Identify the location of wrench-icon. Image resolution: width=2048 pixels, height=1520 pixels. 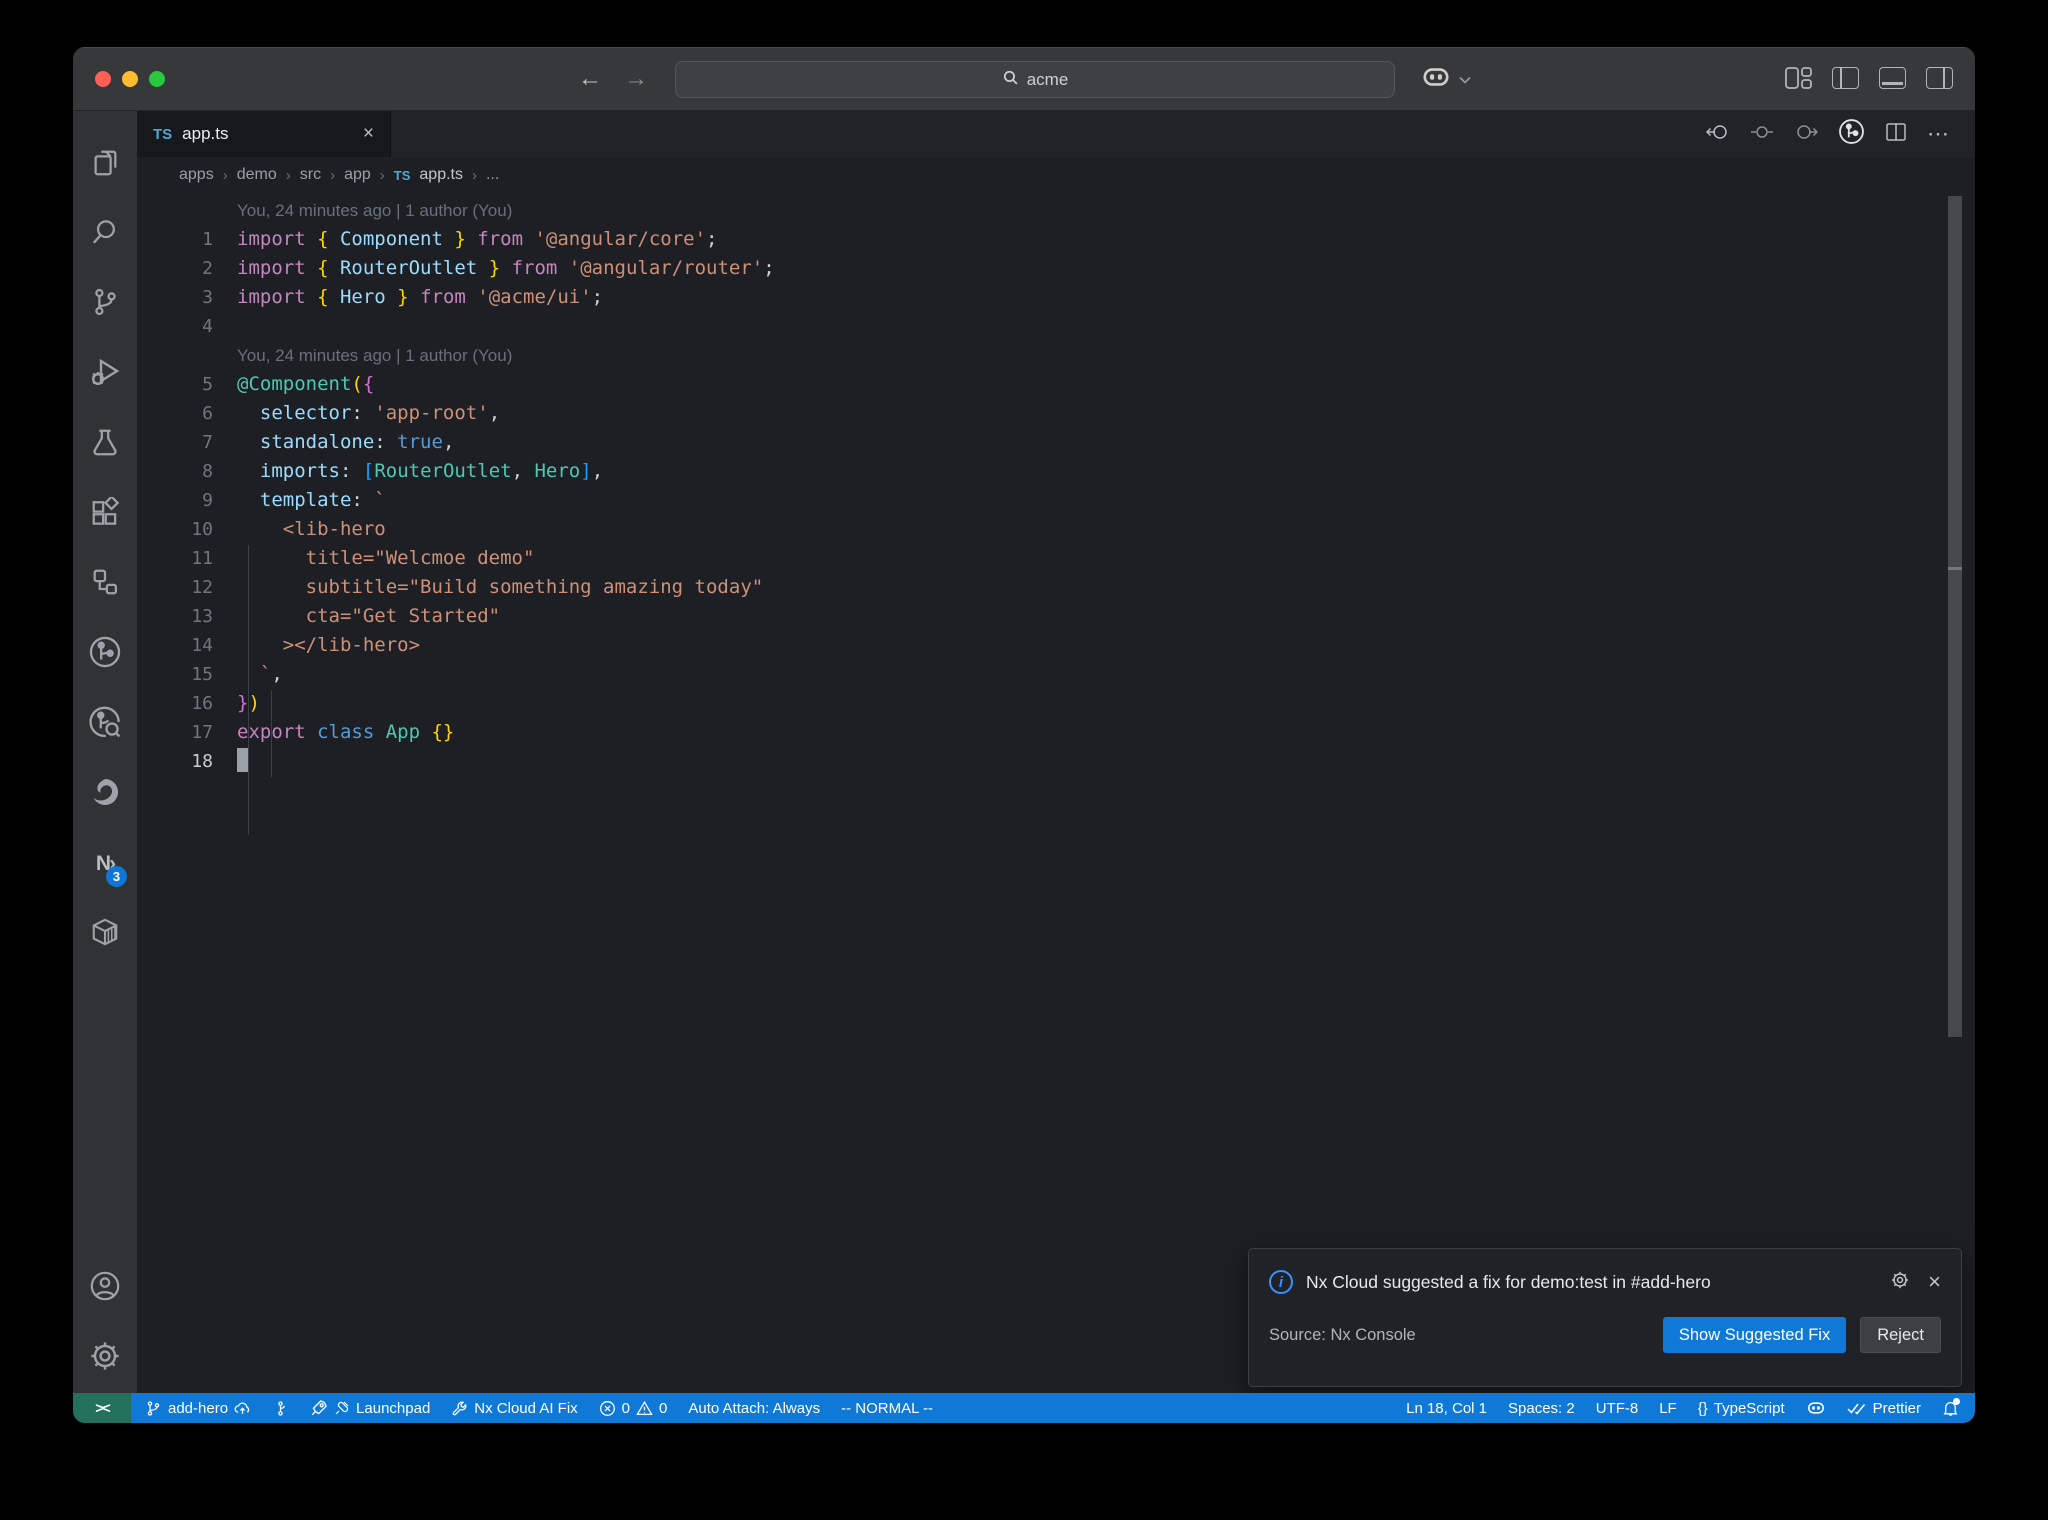
(459, 1408).